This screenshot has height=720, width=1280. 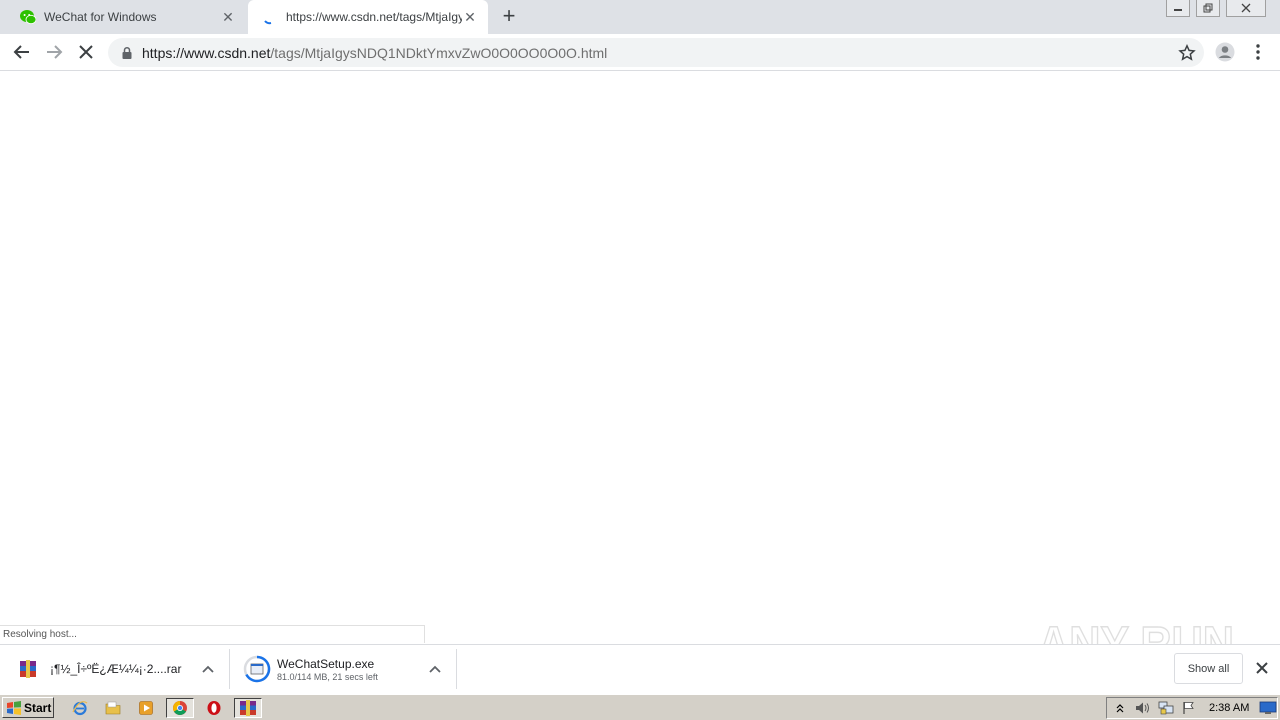 I want to click on start-button: Start, so click(x=28, y=707).